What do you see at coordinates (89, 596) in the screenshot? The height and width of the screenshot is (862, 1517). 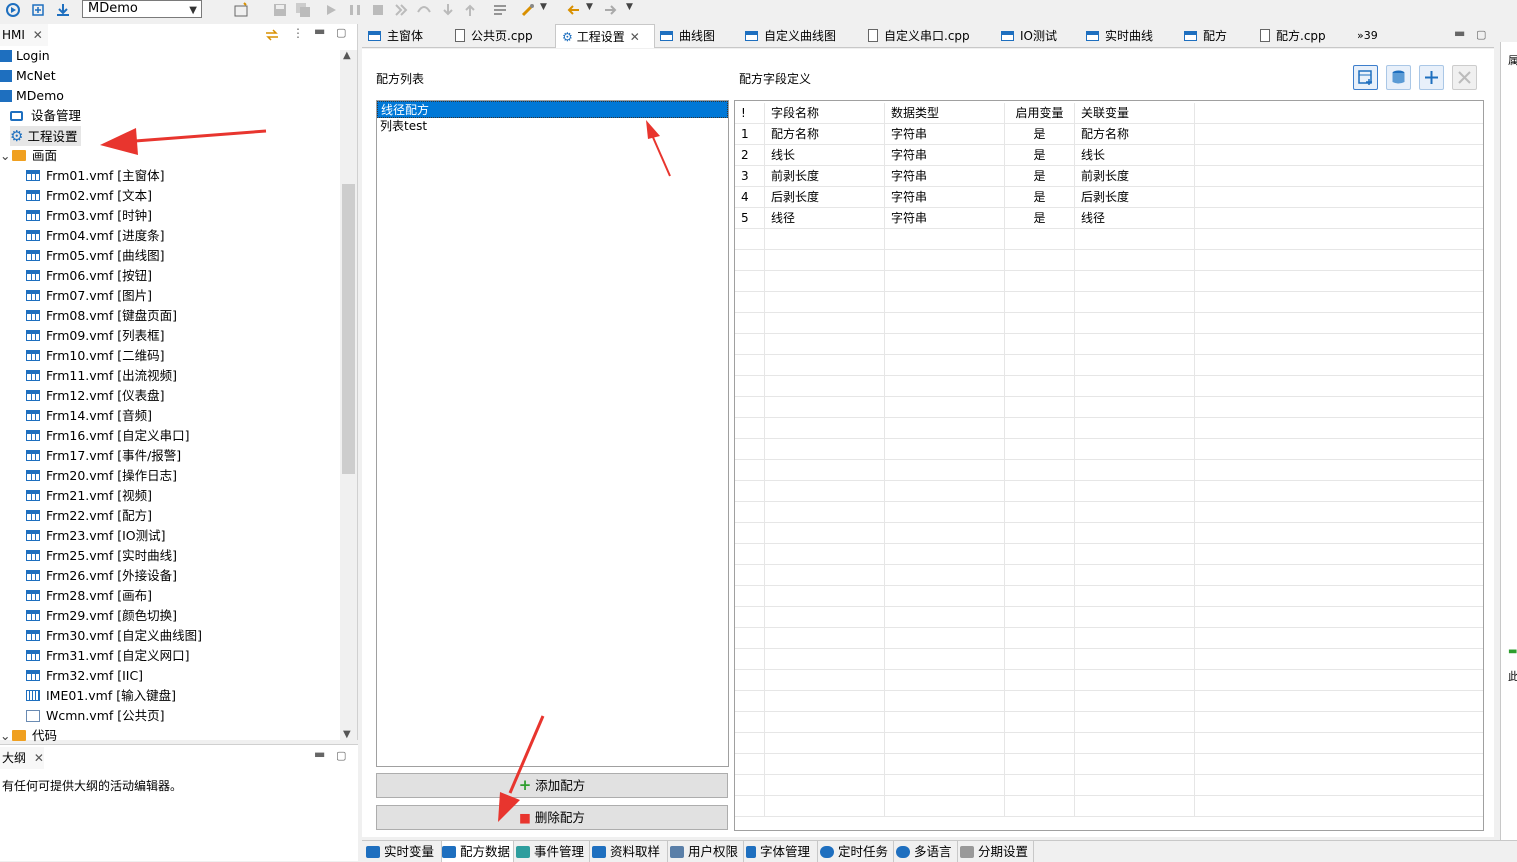 I see `tree-item: Frm28.vmf [画布]` at bounding box center [89, 596].